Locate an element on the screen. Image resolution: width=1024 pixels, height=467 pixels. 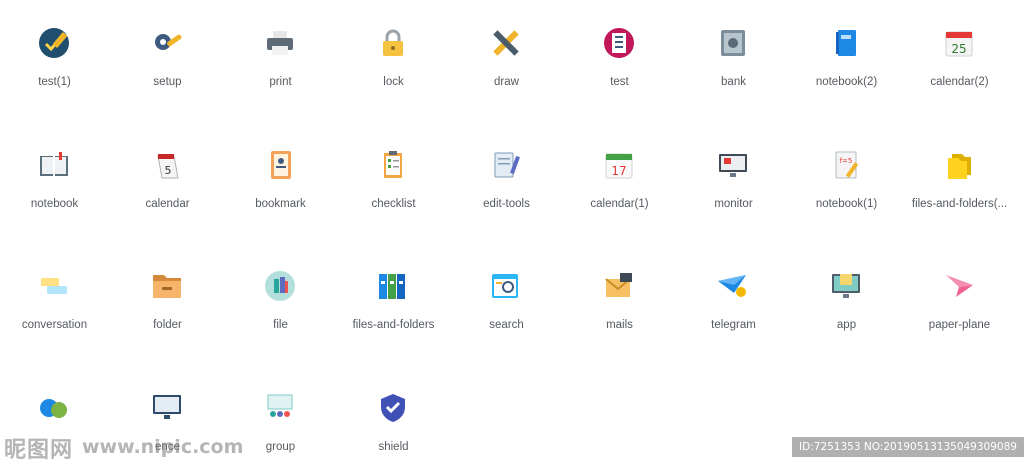
icon-label: test is located at coordinates (619, 82).